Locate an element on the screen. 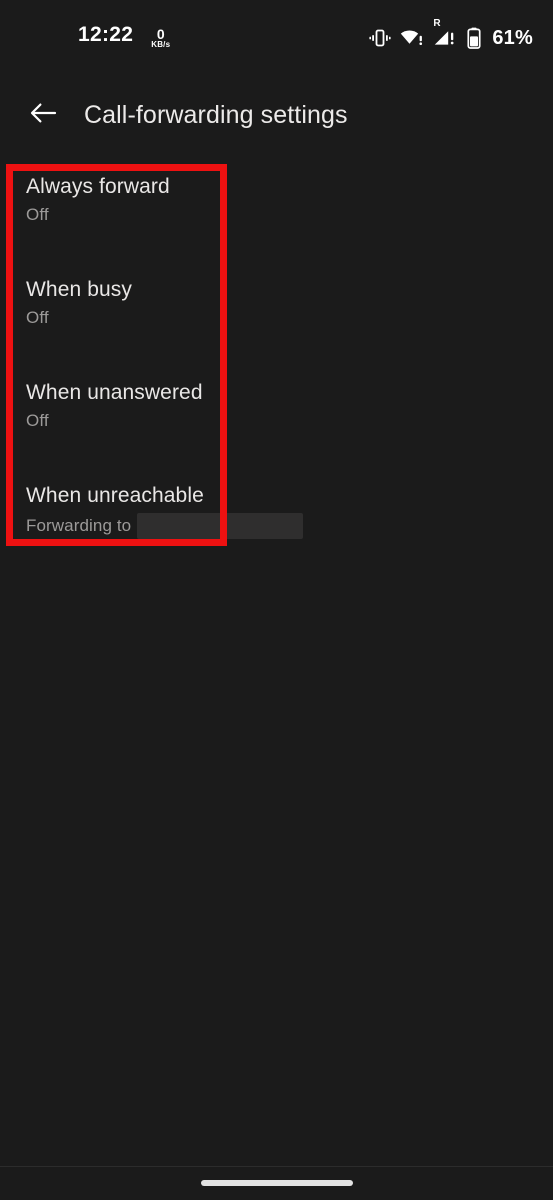 The height and width of the screenshot is (1200, 553). list-item-when-busy: When busy Off is located at coordinates (276, 315).